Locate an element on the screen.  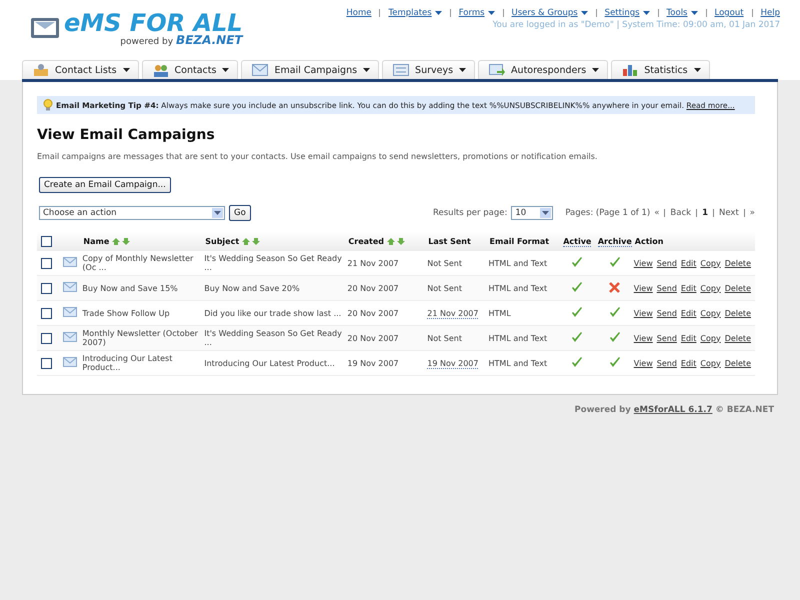
nav-link: Logout is located at coordinates (729, 13).